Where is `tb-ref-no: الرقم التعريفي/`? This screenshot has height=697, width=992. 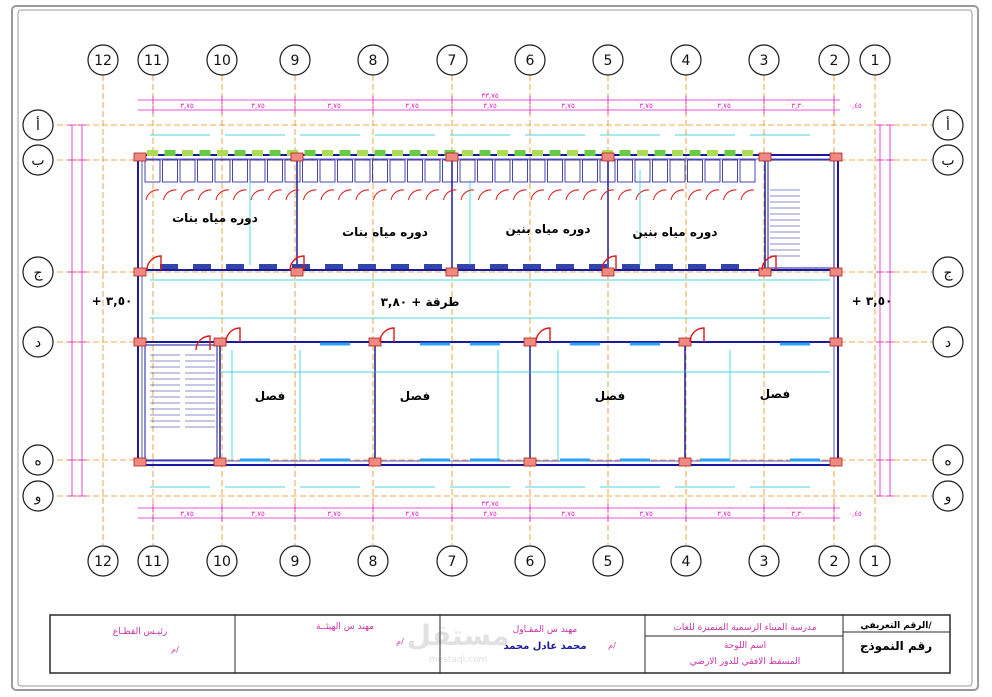 tb-ref-no: الرقم التعريفي/ is located at coordinates (896, 626).